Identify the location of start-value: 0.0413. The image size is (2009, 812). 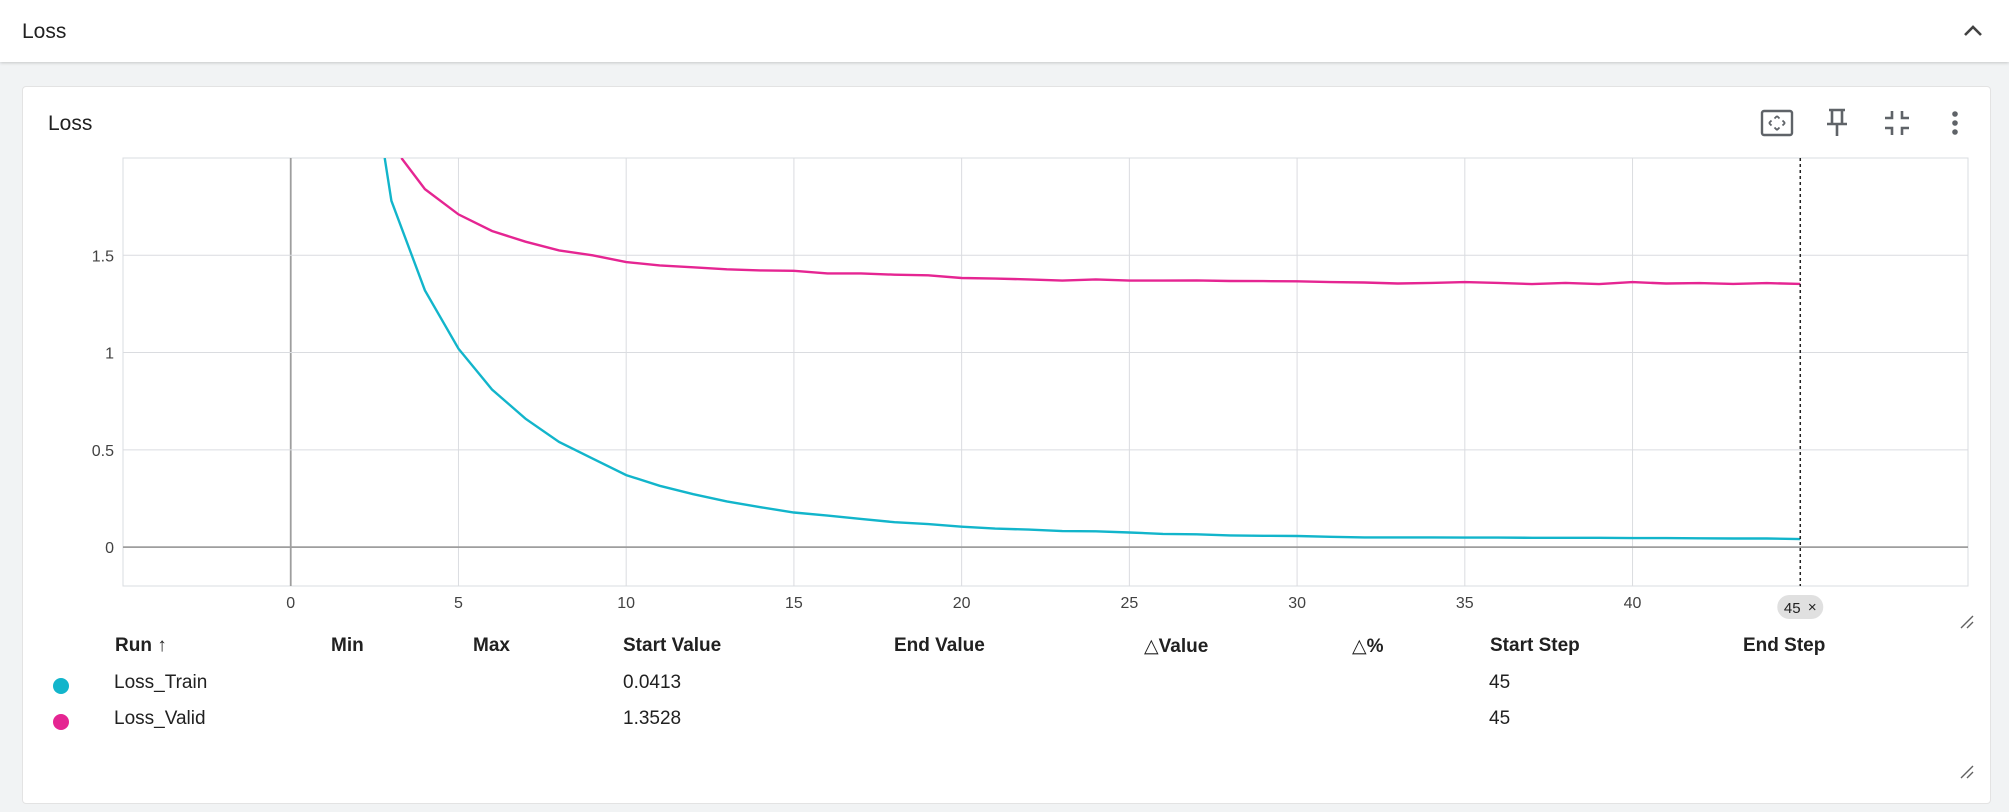
(652, 682).